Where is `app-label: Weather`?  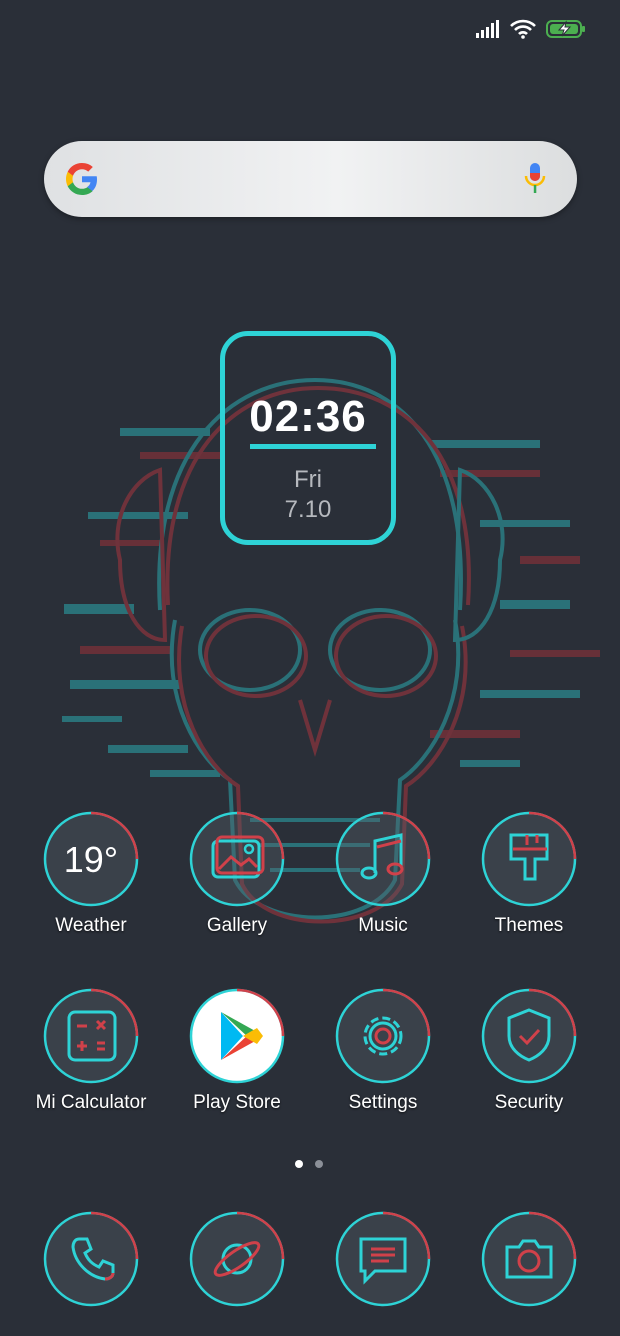
app-label: Weather is located at coordinates (91, 925).